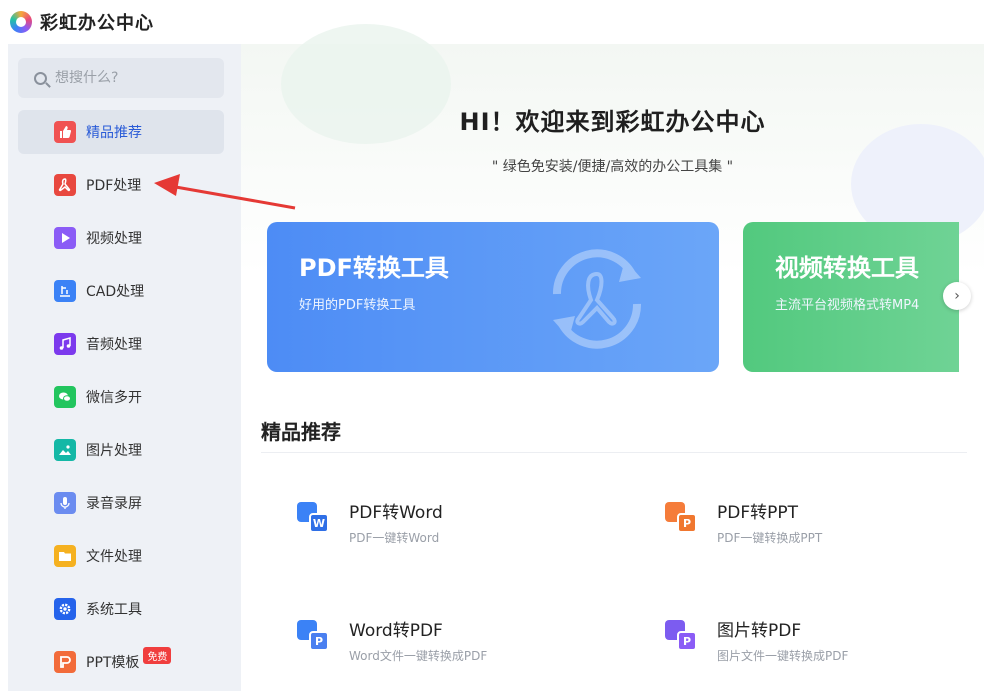 The height and width of the screenshot is (691, 984). I want to click on sidebar-item-image: 图片处理, so click(121, 450).